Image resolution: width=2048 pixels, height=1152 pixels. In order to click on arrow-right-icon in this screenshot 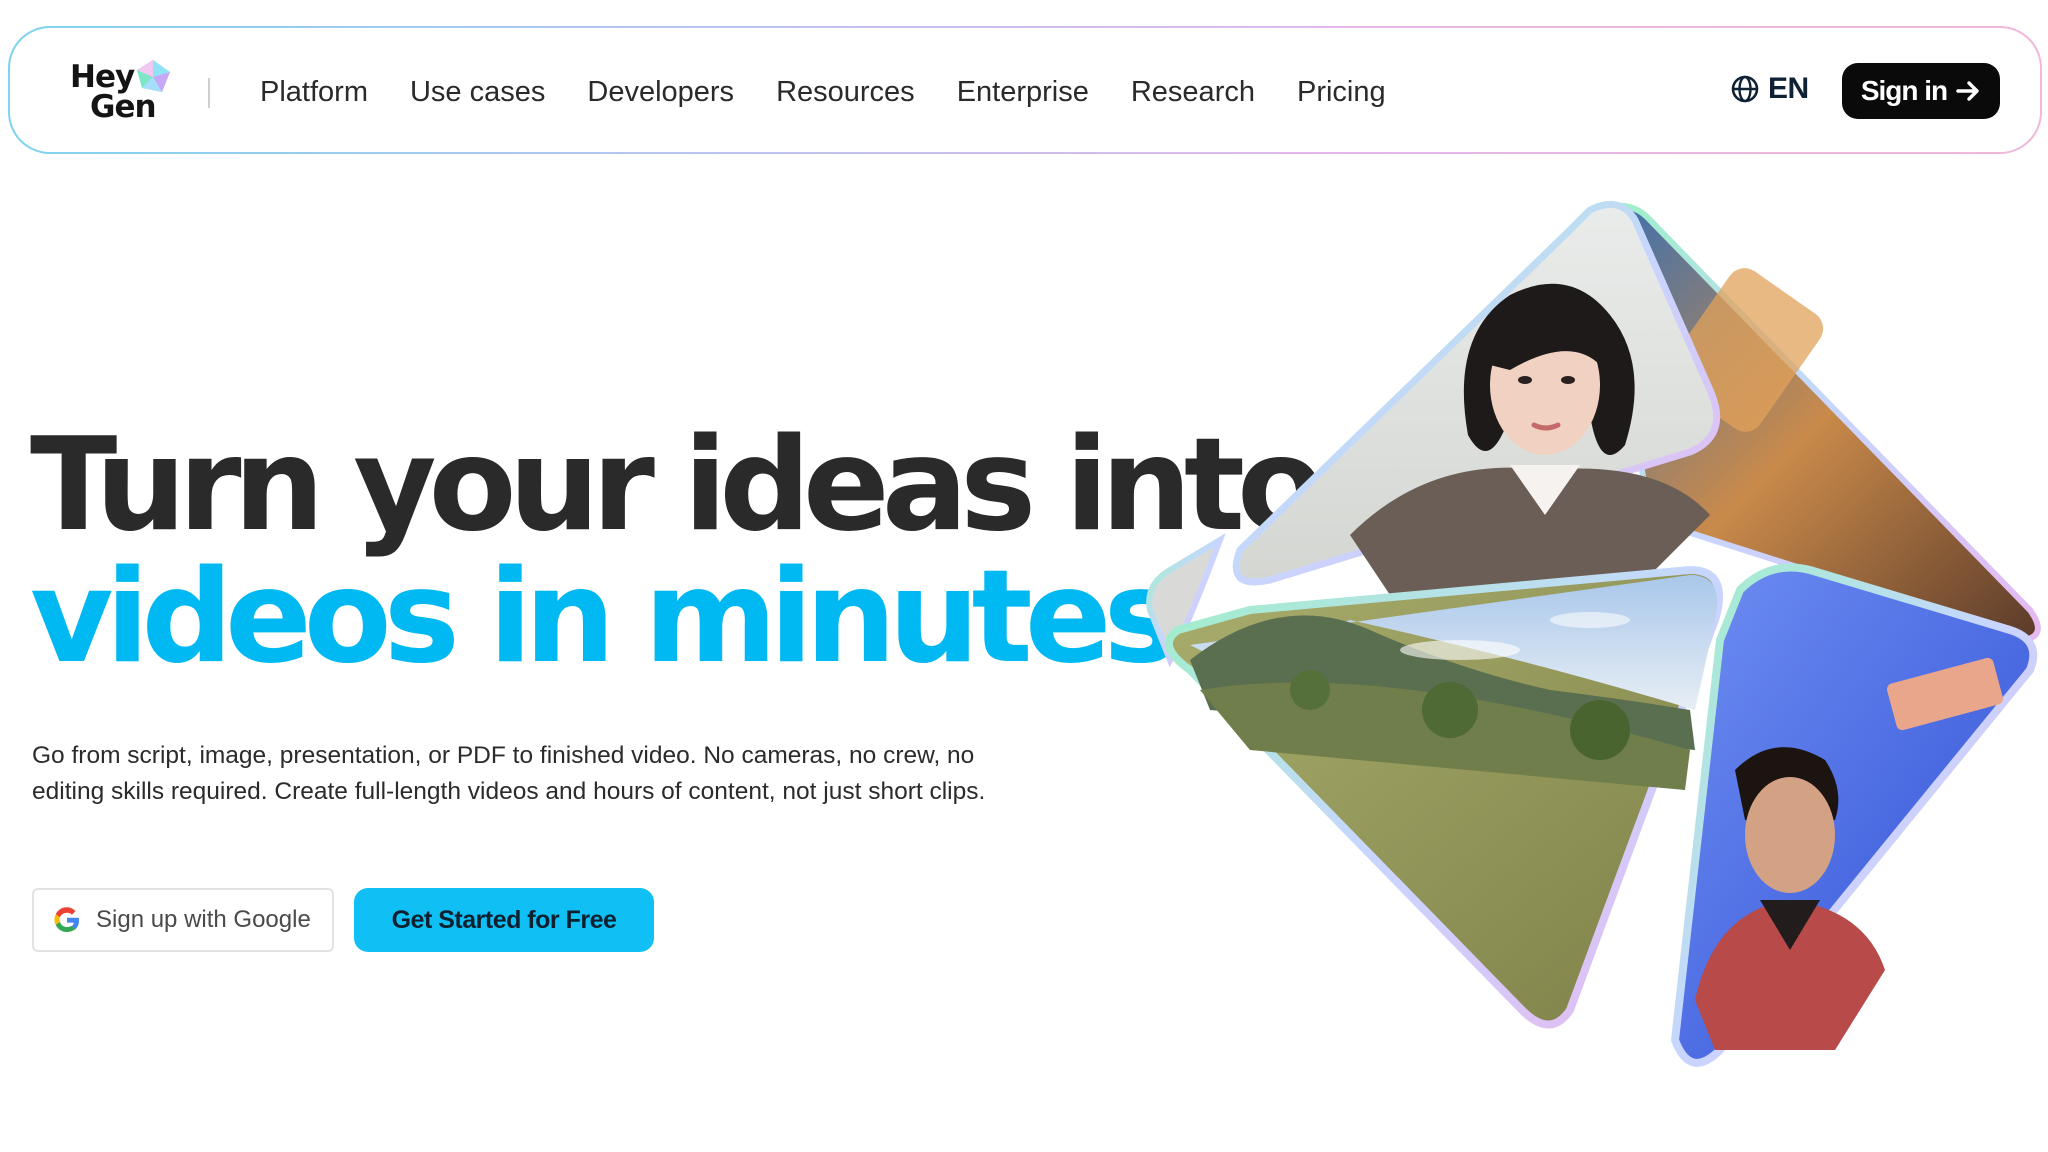, I will do `click(1967, 91)`.